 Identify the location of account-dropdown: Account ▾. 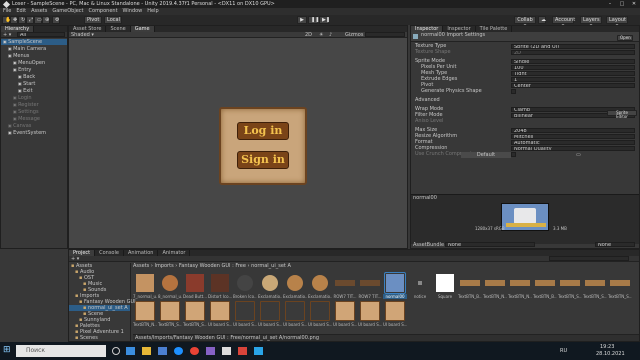
(563, 22).